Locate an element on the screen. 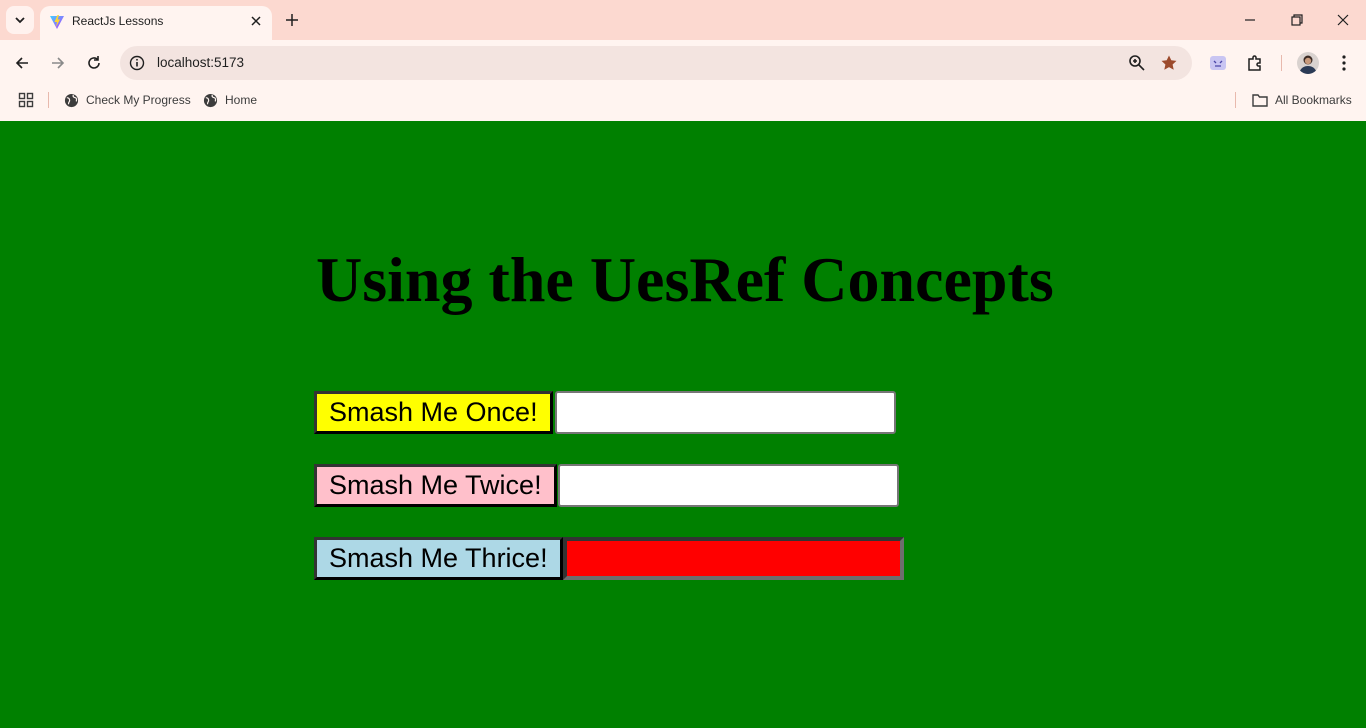  restore-icon is located at coordinates (1297, 20).